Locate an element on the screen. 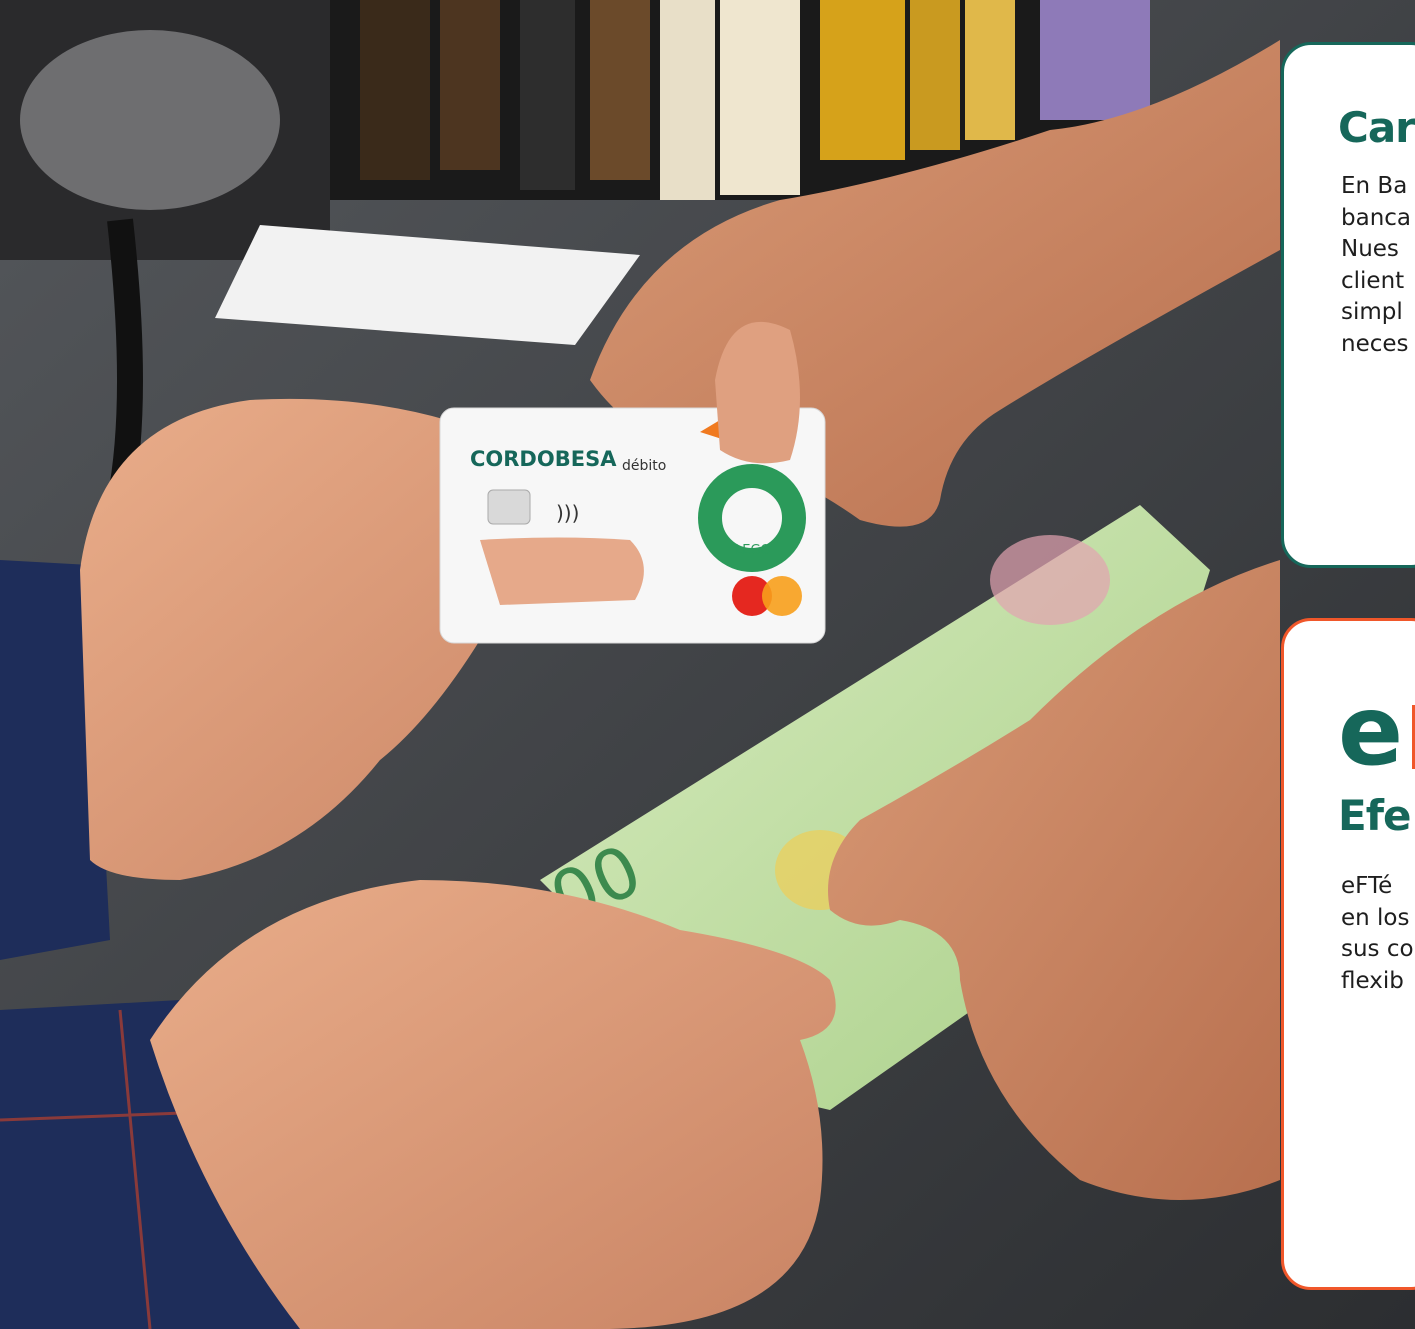 Image resolution: width=1415 pixels, height=1329 pixels. card-type-text: débito is located at coordinates (644, 466).